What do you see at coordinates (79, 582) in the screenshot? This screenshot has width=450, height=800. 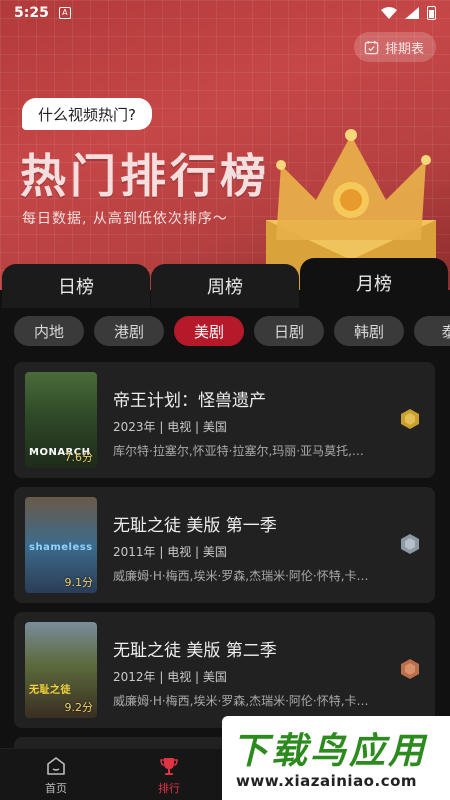 I see `score-badge: 9.1分` at bounding box center [79, 582].